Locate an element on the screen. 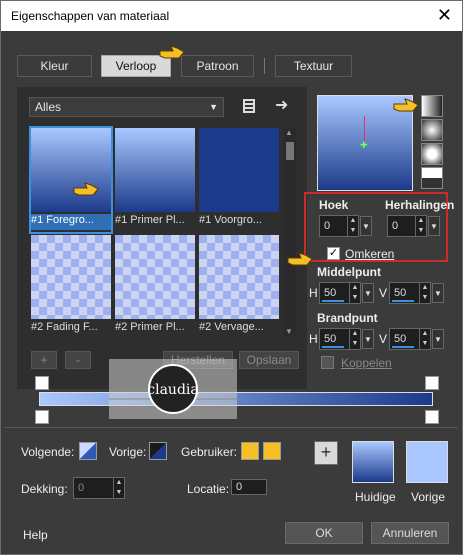  midpoint-h-input: 50 ▲ ▼ ▼ is located at coordinates (346, 293).